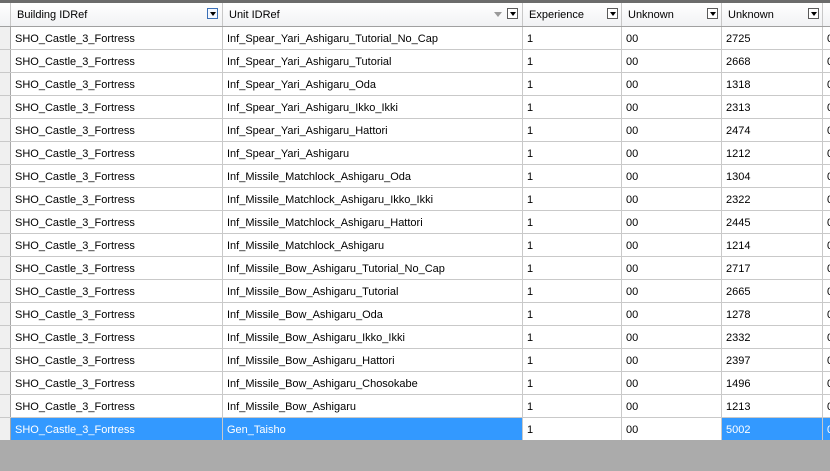 The width and height of the screenshot is (830, 471). What do you see at coordinates (373, 199) in the screenshot?
I see `cell-unit-idref: Inf_Missile_Matchlock_Ashigaru_Ikko_Ikki` at bounding box center [373, 199].